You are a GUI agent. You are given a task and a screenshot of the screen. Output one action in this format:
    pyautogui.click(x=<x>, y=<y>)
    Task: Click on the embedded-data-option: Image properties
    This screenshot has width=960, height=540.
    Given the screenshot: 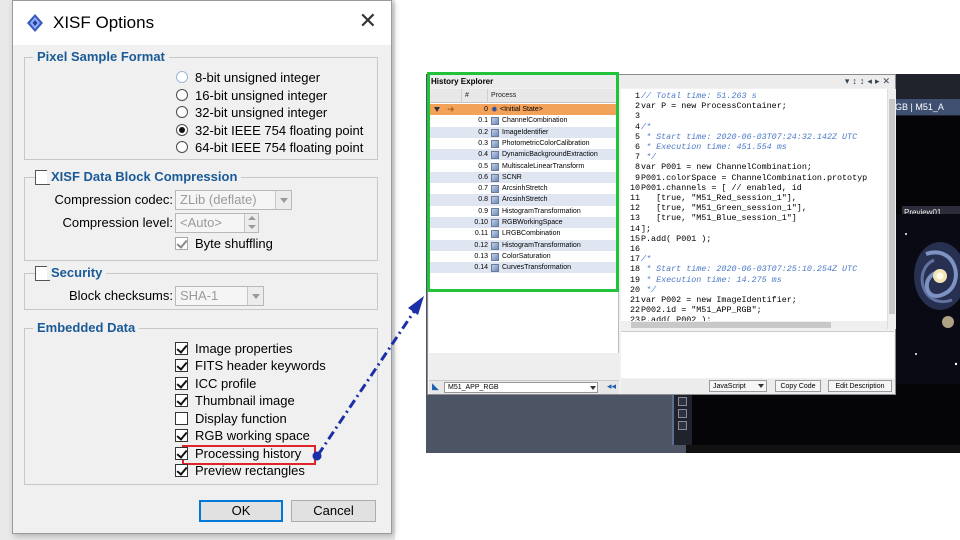 What is the action you would take?
    pyautogui.click(x=234, y=348)
    